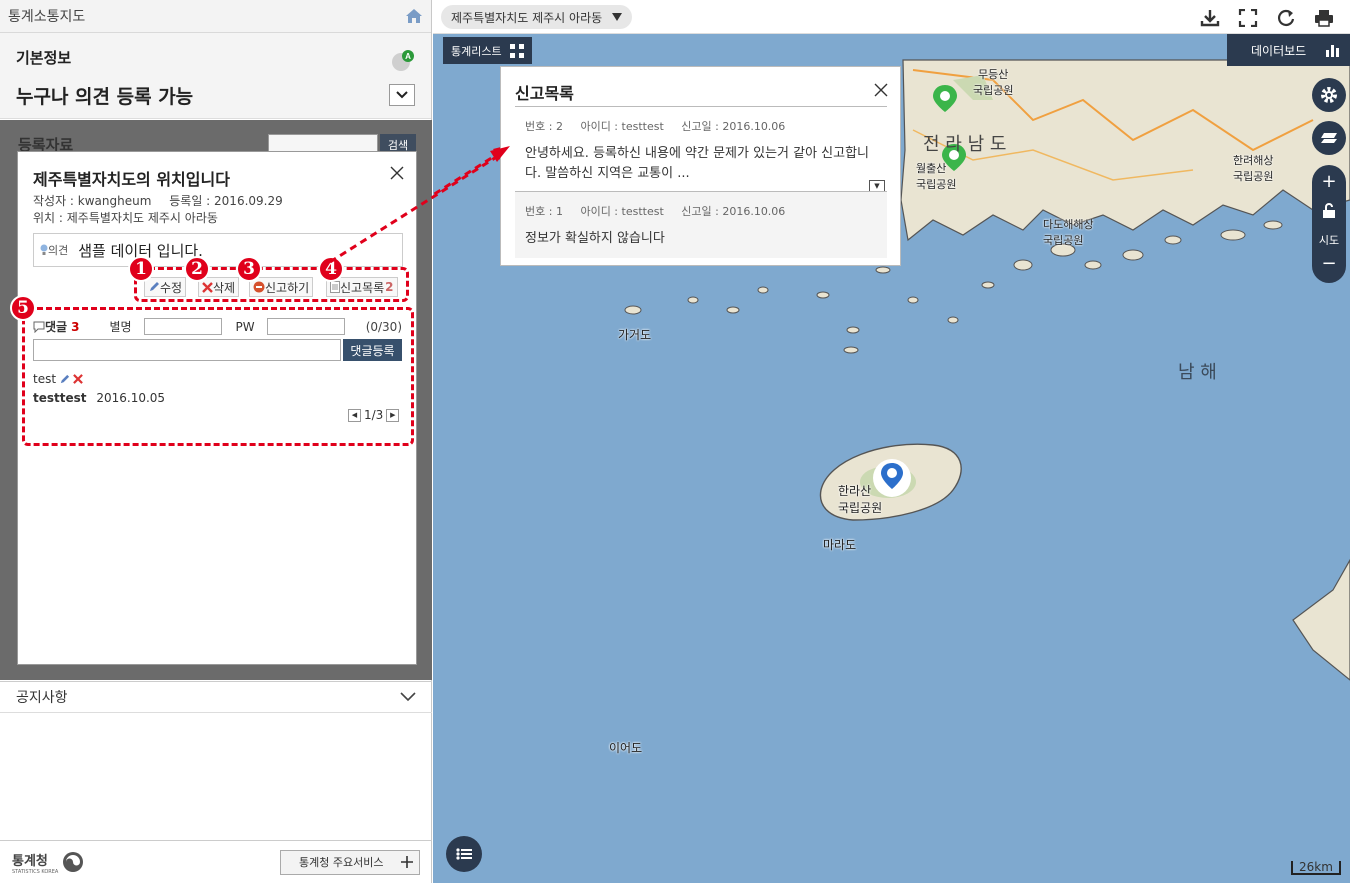  I want to click on collapse-button, so click(402, 95).